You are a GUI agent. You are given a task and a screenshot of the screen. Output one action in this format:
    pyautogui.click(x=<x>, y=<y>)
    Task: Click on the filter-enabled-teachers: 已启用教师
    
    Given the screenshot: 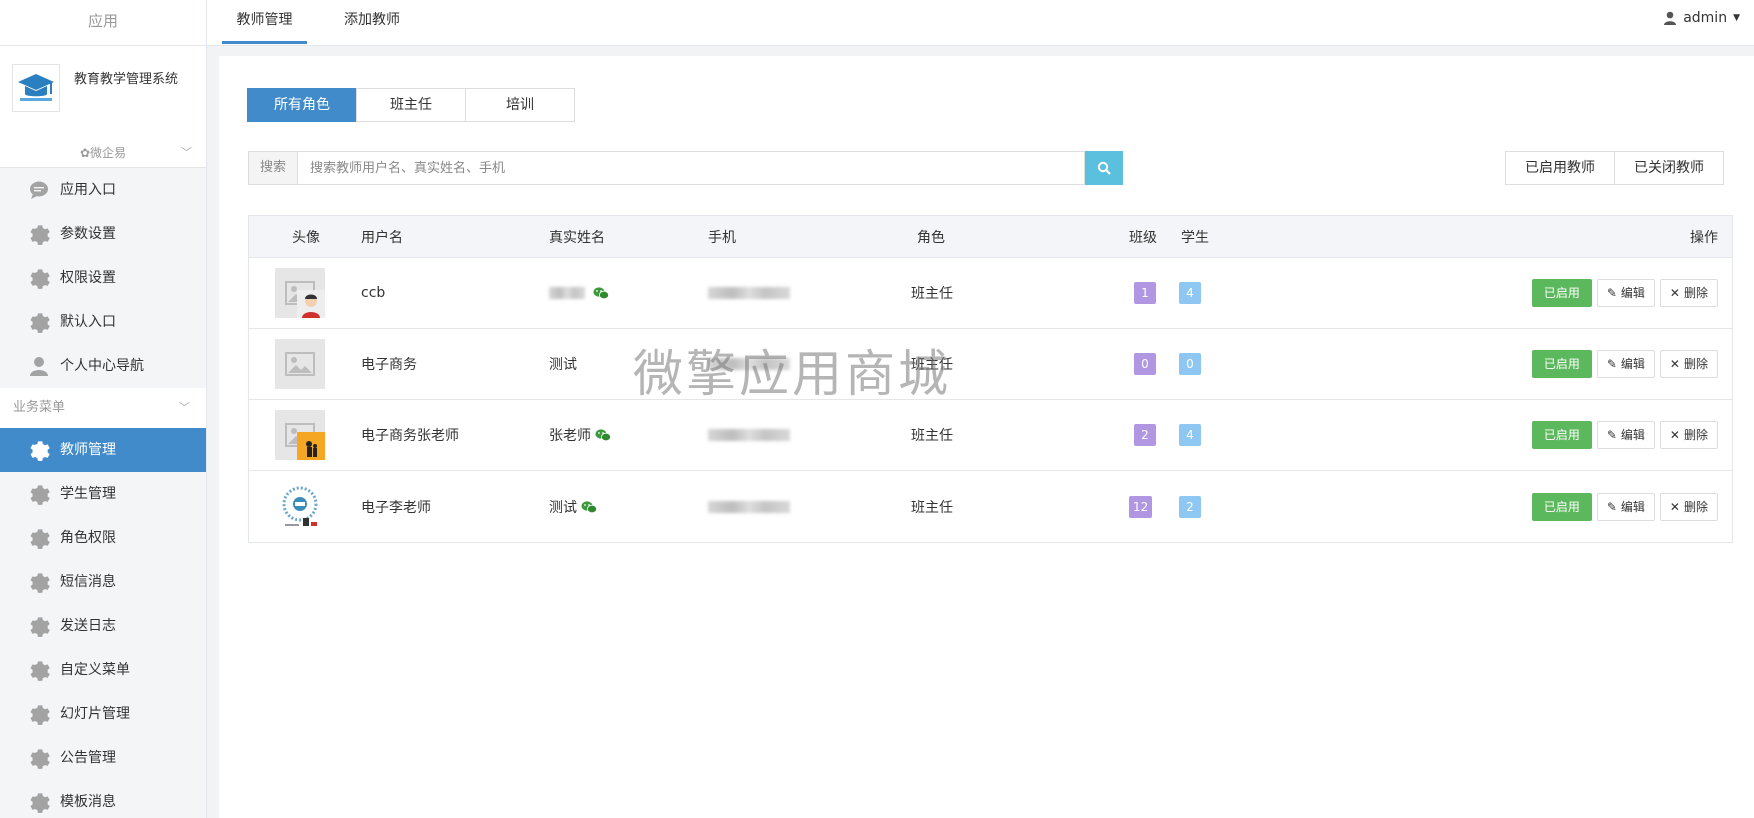 What is the action you would take?
    pyautogui.click(x=1560, y=168)
    